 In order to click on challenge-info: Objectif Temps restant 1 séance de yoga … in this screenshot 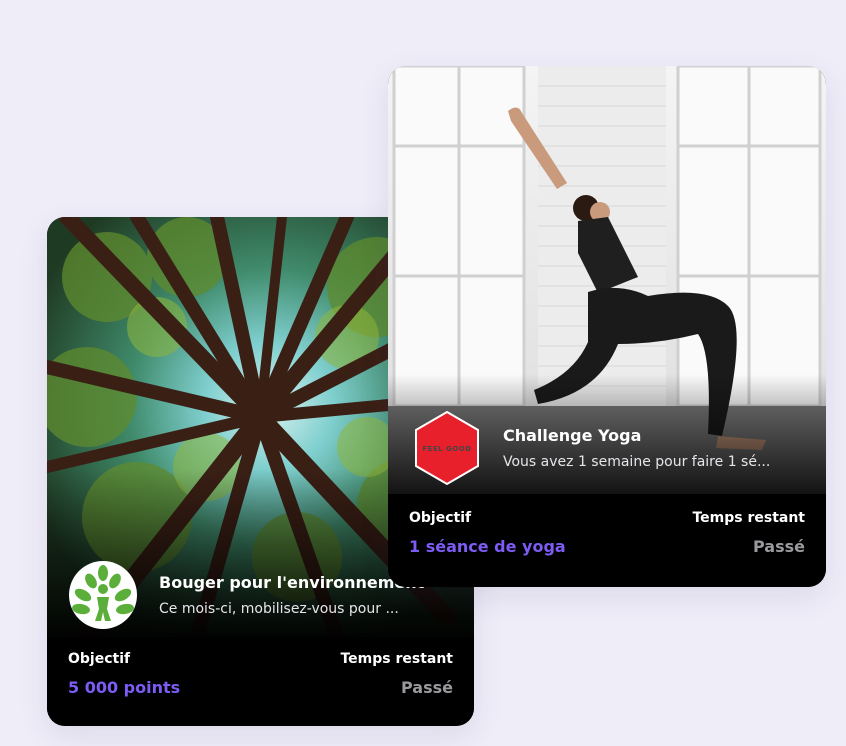, I will do `click(607, 540)`.